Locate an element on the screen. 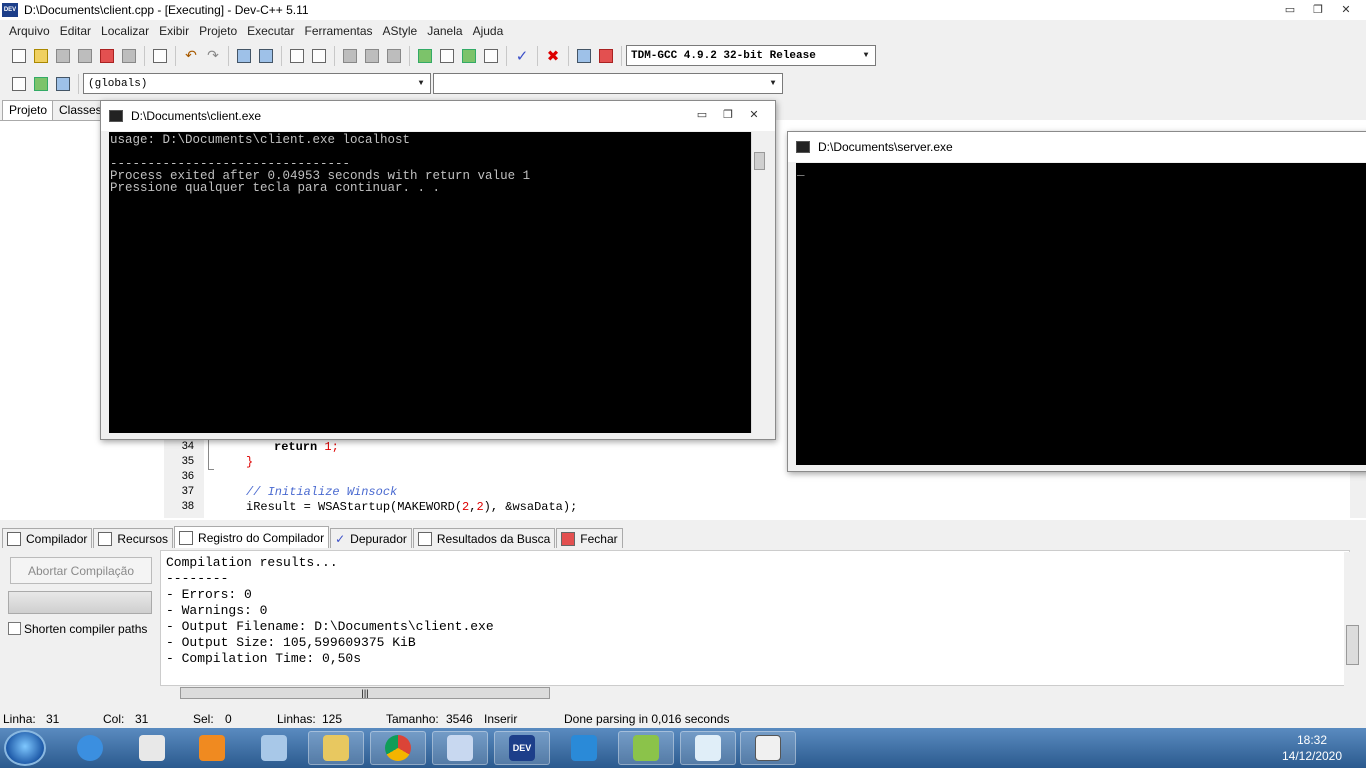 Image resolution: width=1366 pixels, height=768 pixels. menu-exibir: Exibir is located at coordinates (174, 31).